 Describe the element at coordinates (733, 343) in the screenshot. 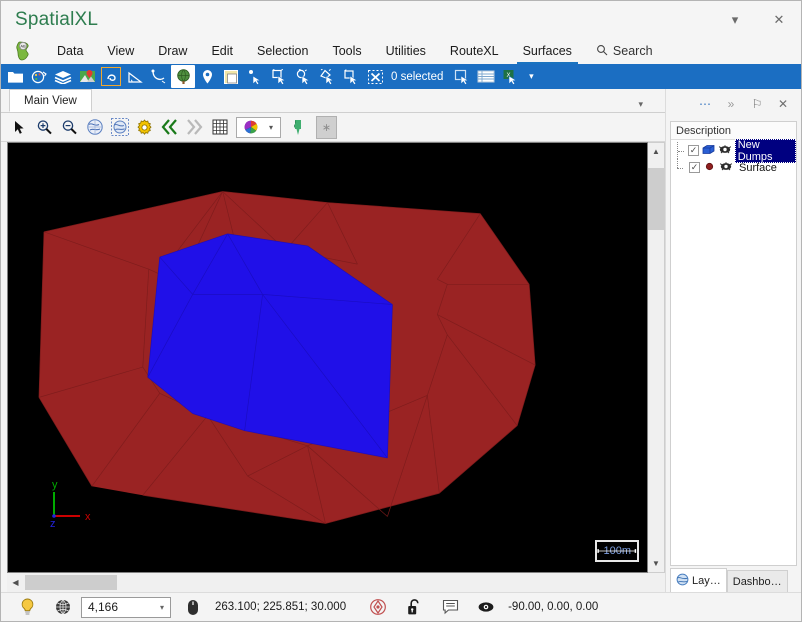

I see `layers-list: Description ✓ New Dumps ✓ Surface` at that location.